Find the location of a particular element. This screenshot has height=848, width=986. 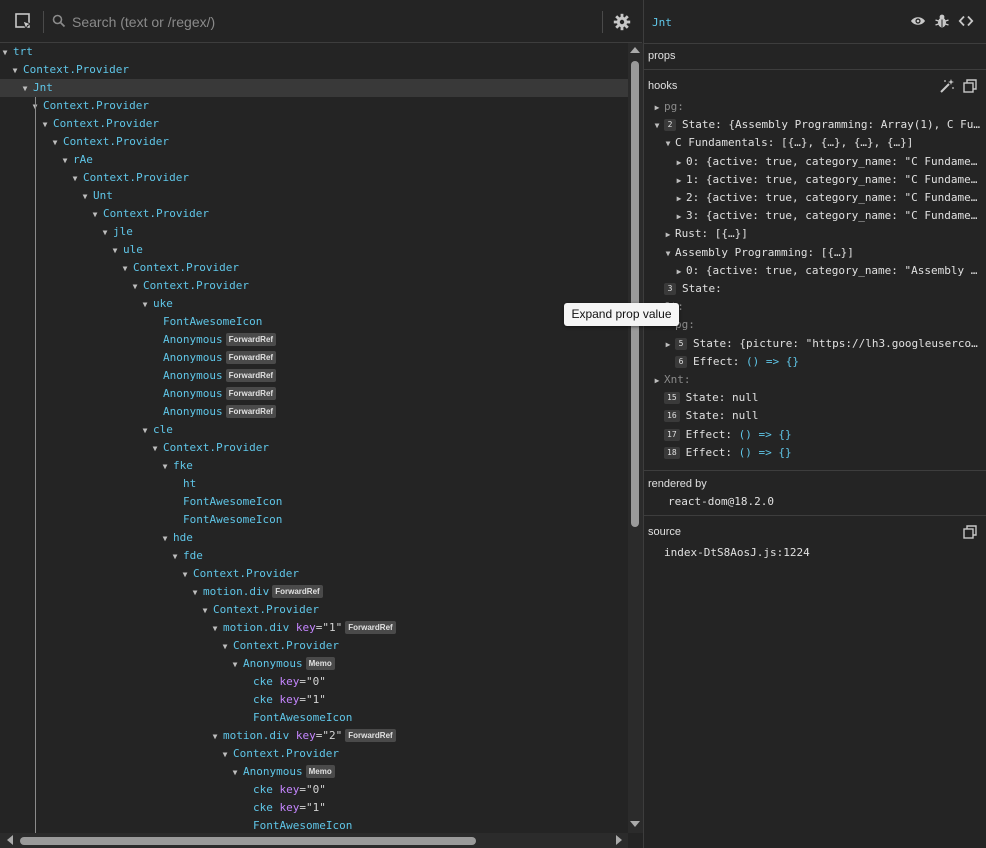

tree-row: ▼ motion.div ForwardRef is located at coordinates (314, 592).